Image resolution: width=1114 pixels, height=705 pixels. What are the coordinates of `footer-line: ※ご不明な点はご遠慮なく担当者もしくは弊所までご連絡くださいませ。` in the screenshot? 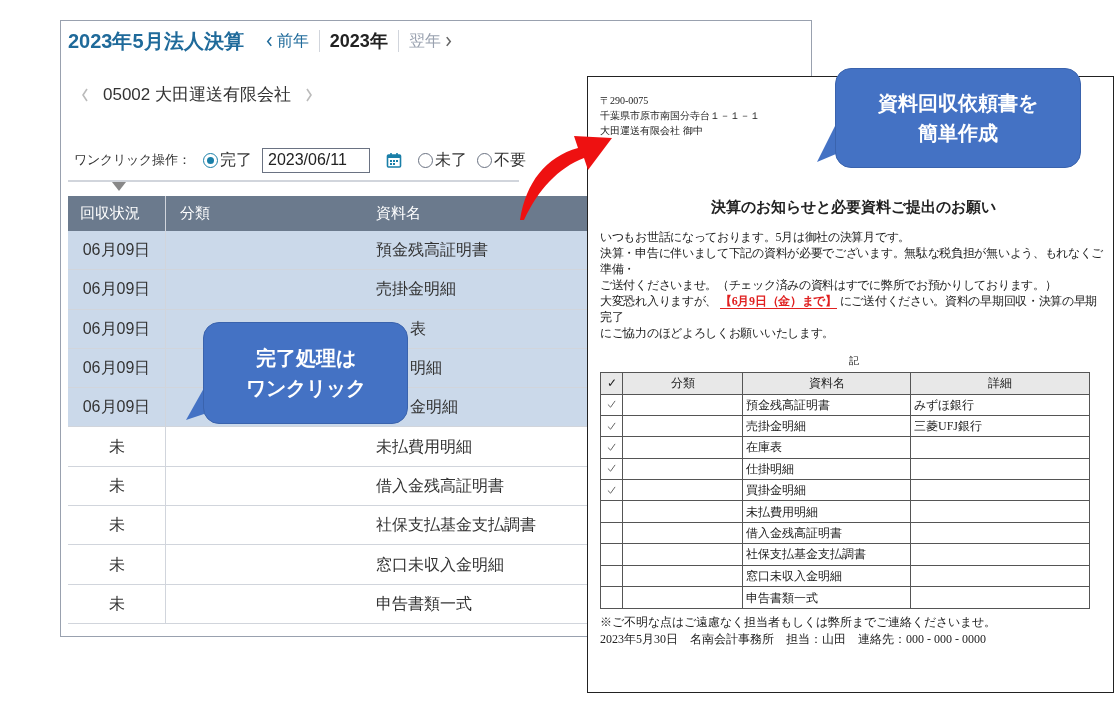 It's located at (798, 623).